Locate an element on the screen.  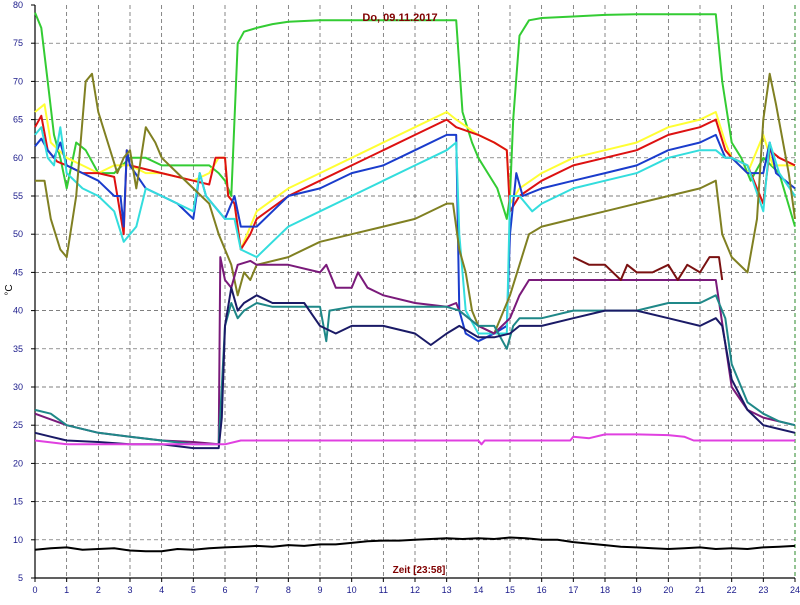
x-tick-label: 4 is located at coordinates (161, 590).